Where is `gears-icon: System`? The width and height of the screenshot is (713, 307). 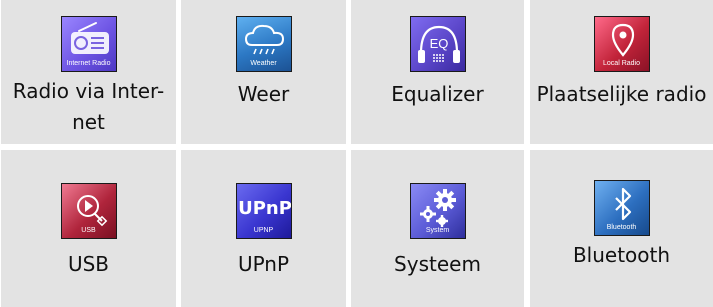
gears-icon: System is located at coordinates (437, 211).